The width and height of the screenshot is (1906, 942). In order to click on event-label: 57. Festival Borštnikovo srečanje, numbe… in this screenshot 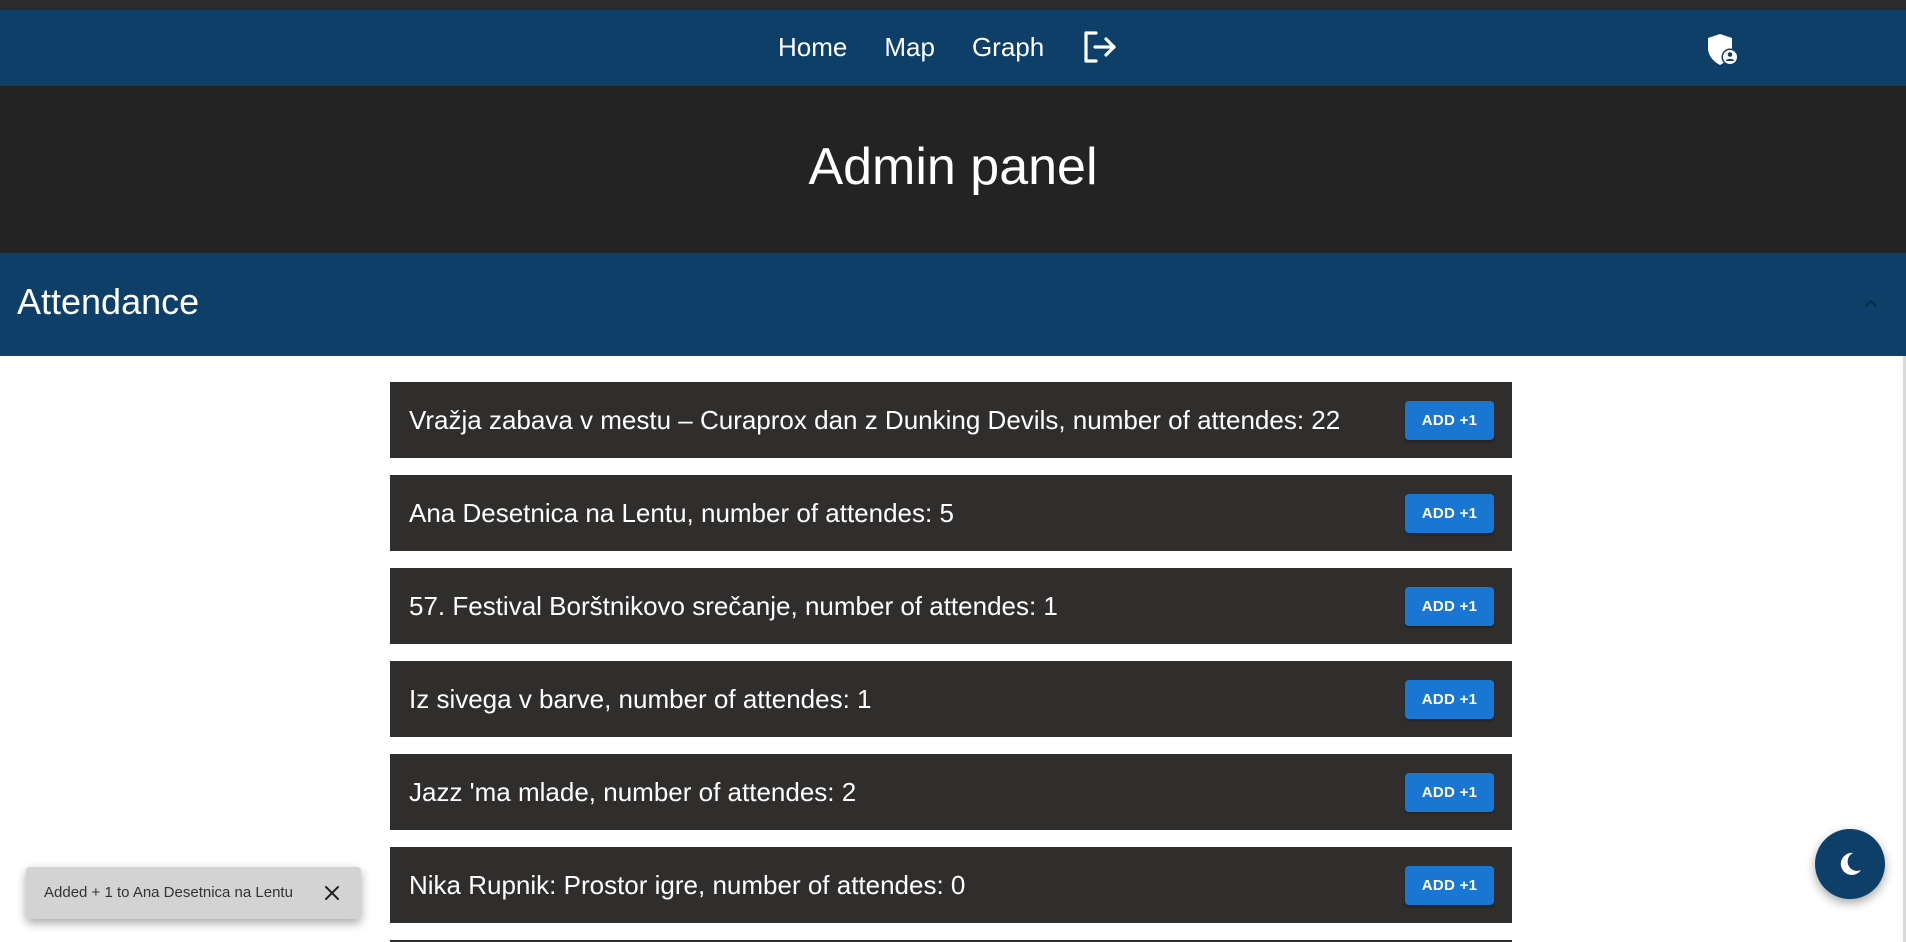, I will do `click(733, 606)`.